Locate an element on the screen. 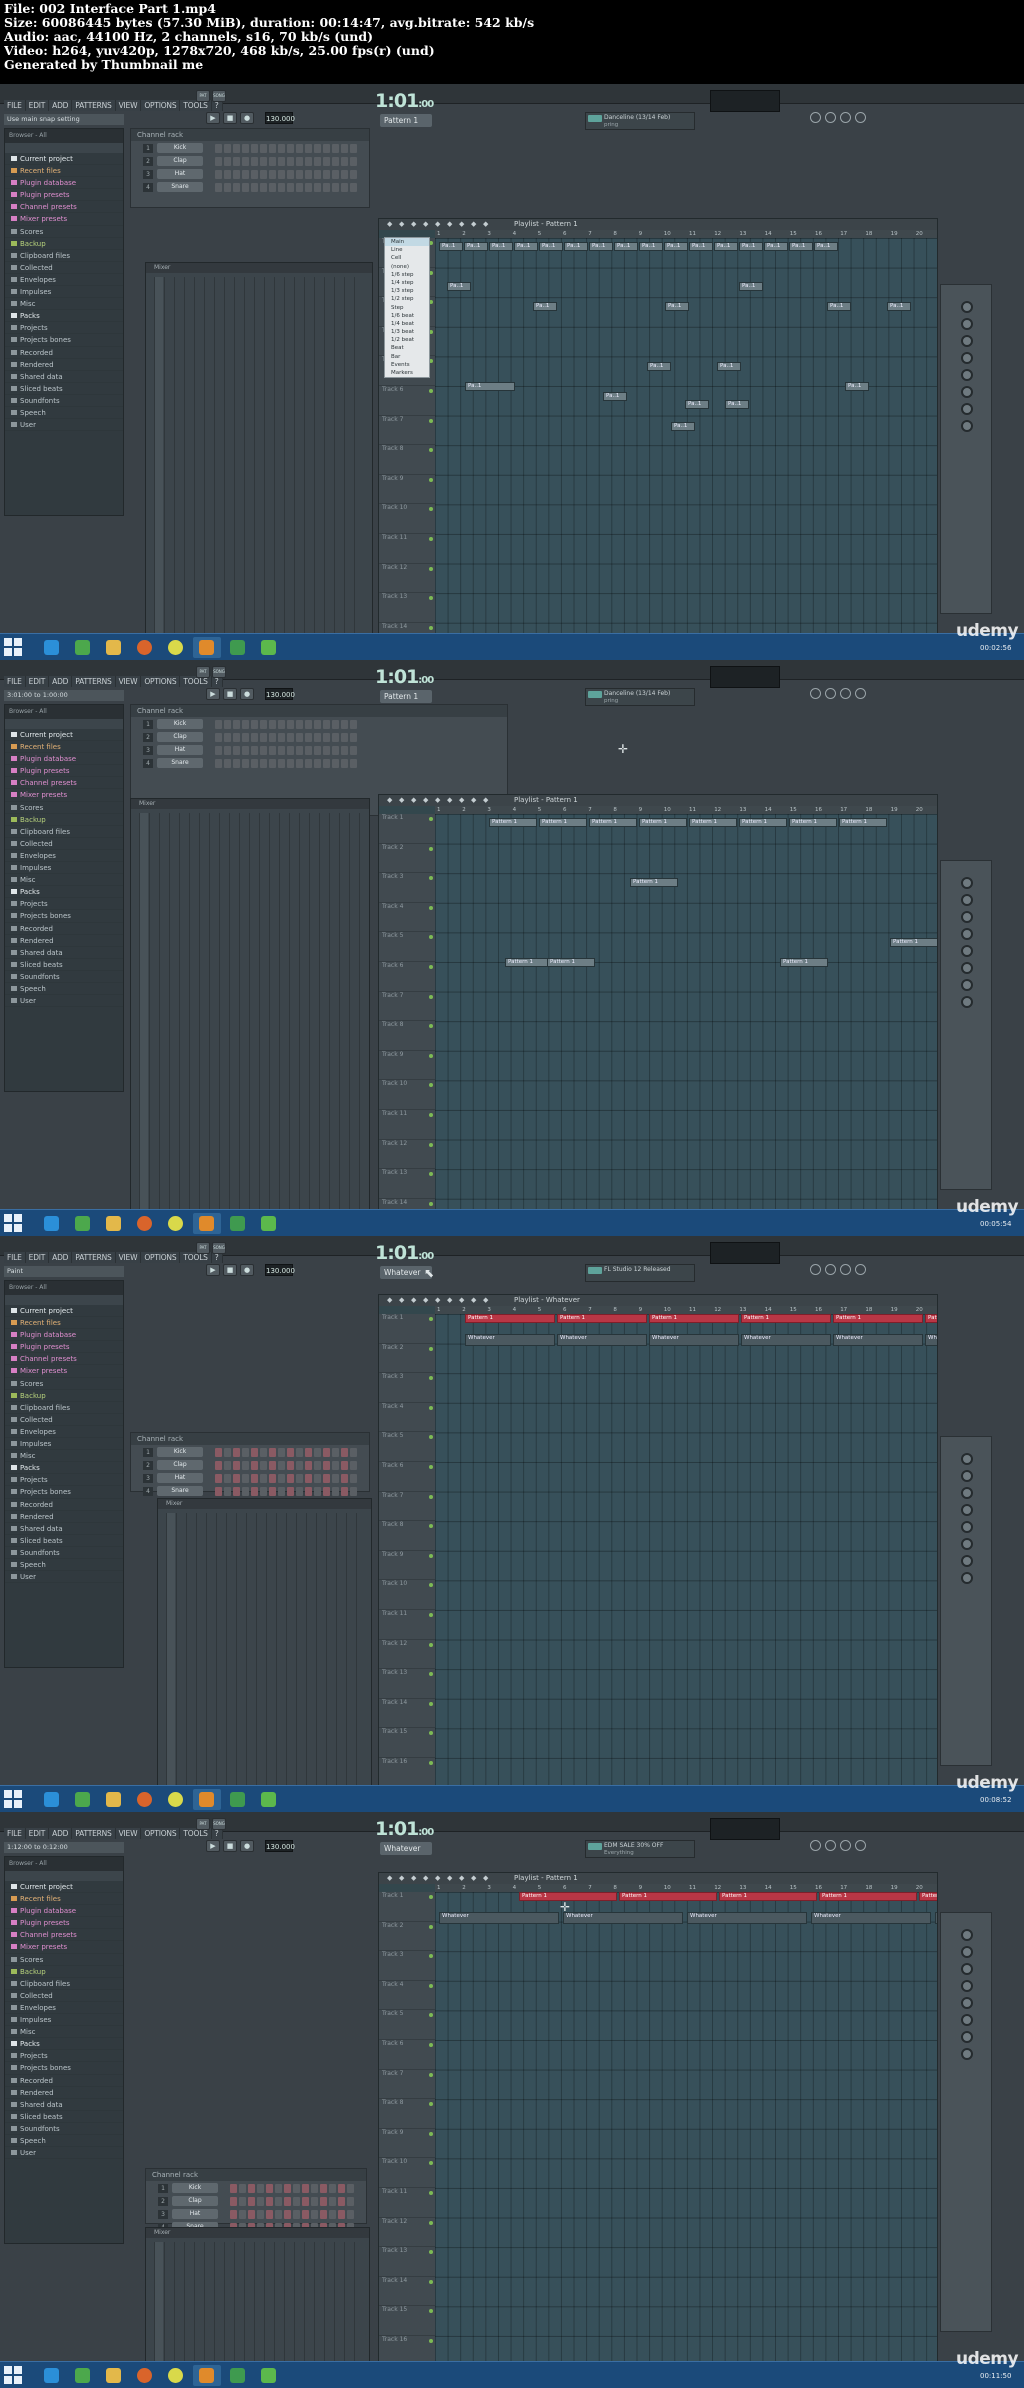  track-header: Track 1 is located at coordinates (407, 1329).